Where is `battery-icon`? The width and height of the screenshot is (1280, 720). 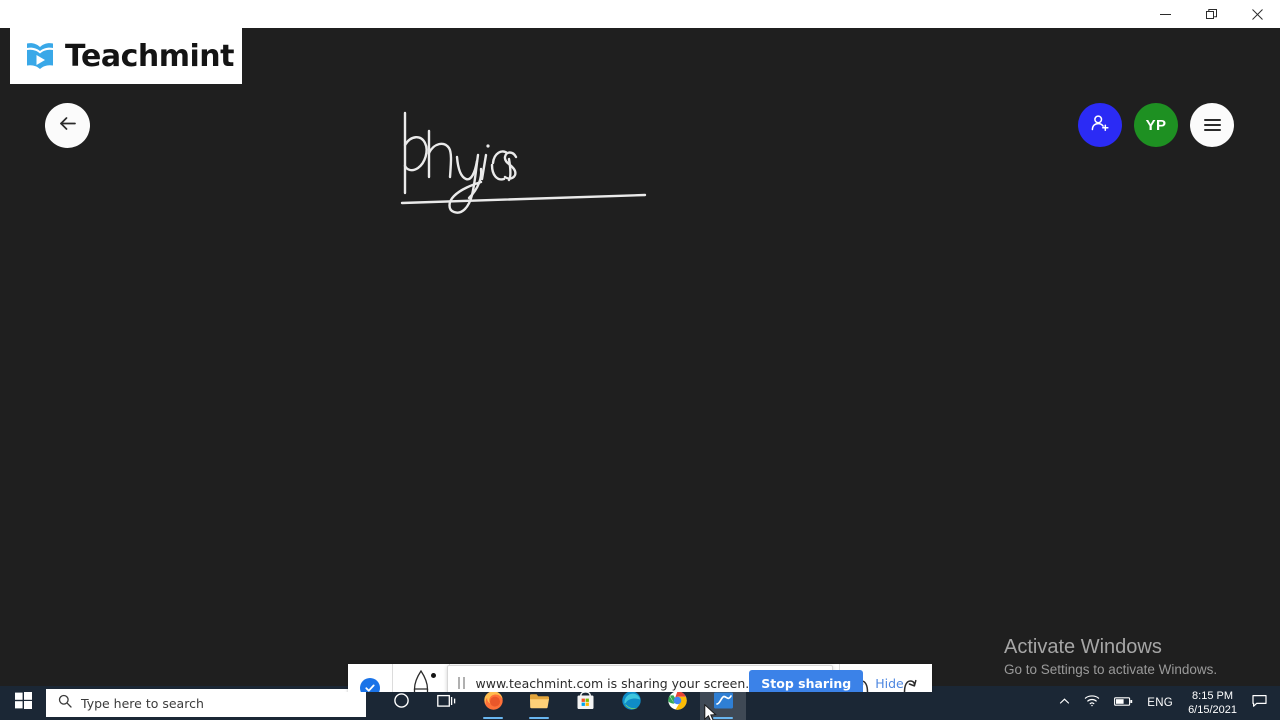
battery-icon is located at coordinates (1123, 703).